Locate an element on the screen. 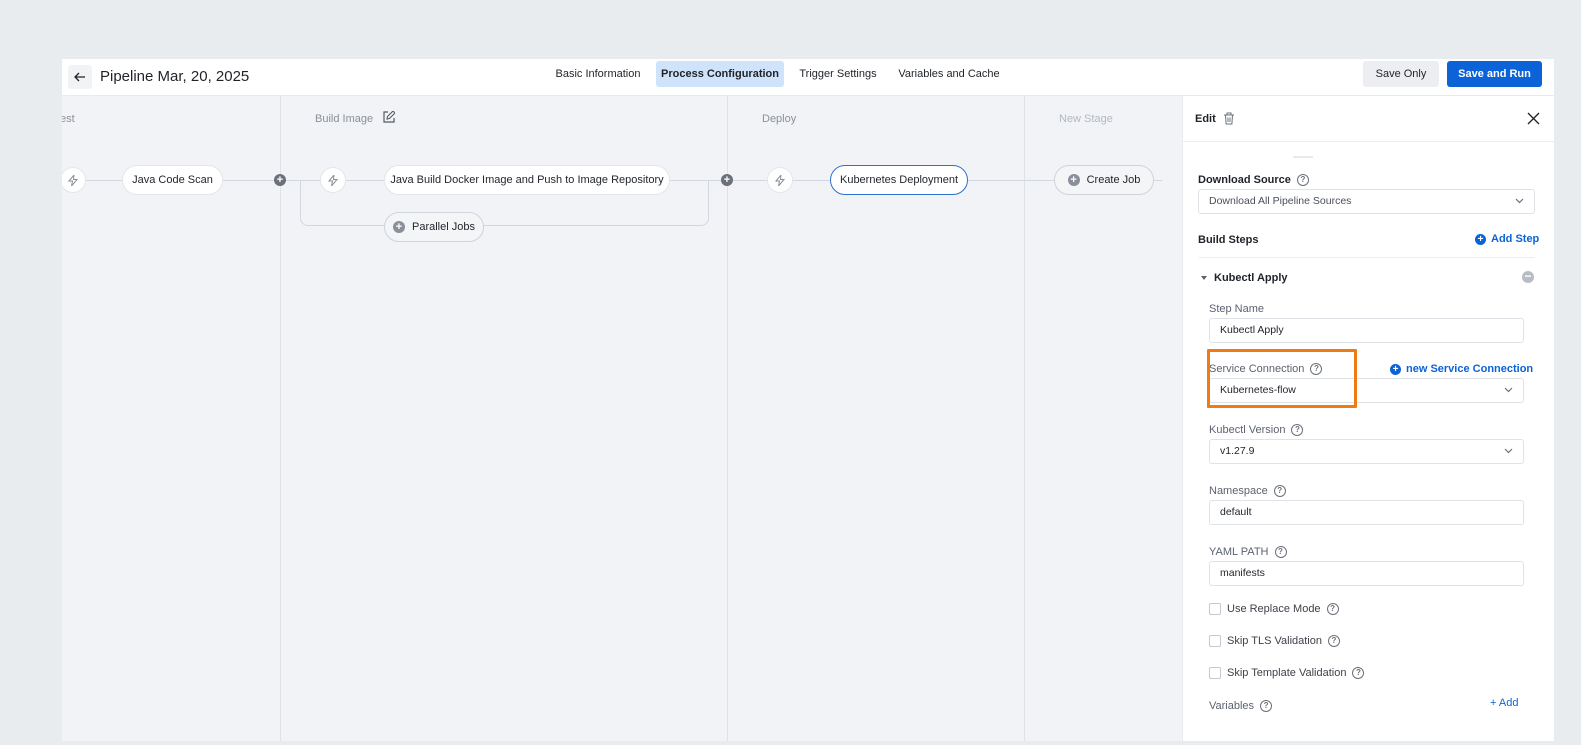 The height and width of the screenshot is (745, 1581). kubectl-version-label-text: Kubectl Version is located at coordinates (1247, 430).